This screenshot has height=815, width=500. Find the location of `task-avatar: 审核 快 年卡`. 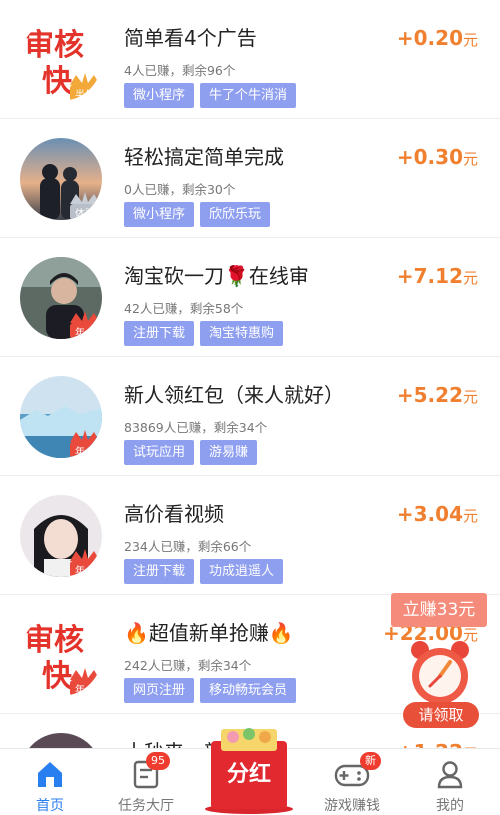

task-avatar: 审核 快 年卡 is located at coordinates (61, 655).